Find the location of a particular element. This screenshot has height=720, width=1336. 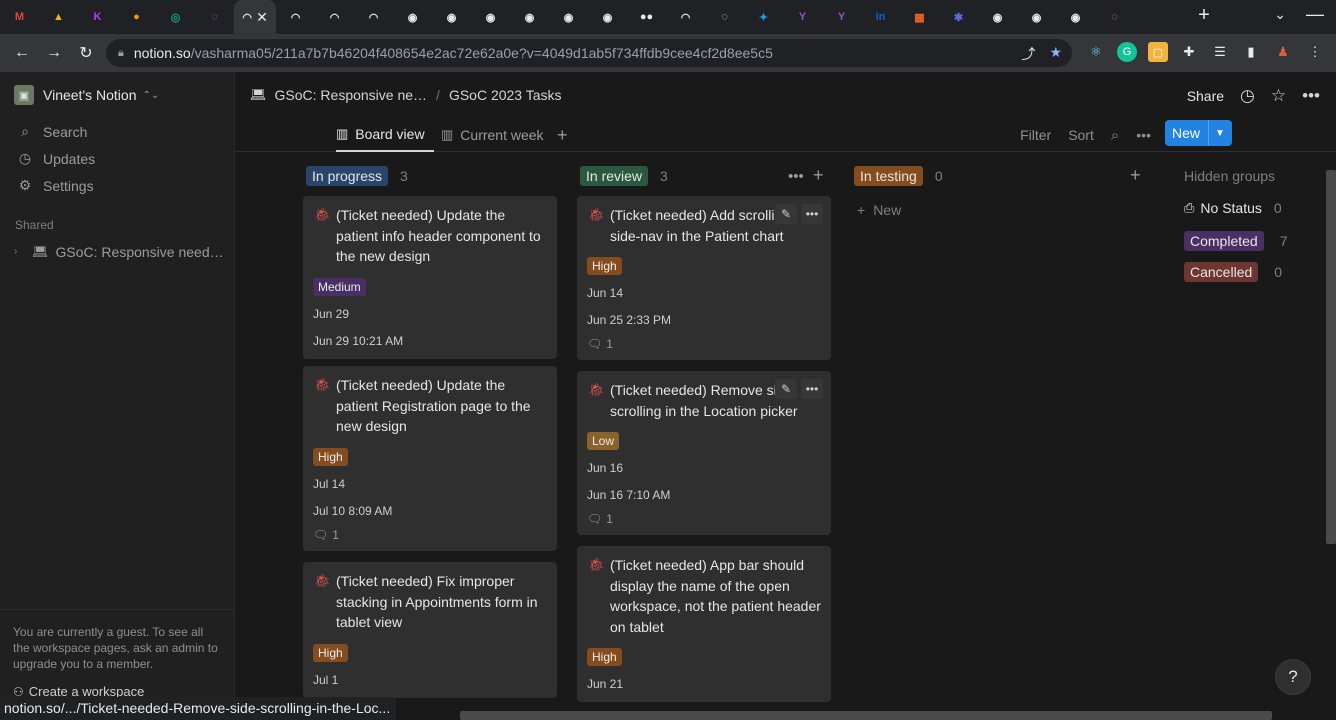

reload-icon: ↻ is located at coordinates (86, 53).